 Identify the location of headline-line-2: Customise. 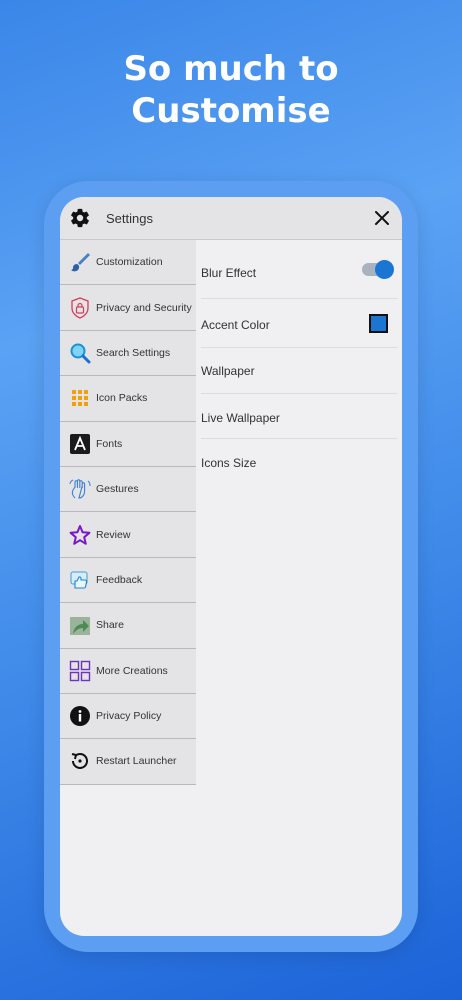
(231, 111).